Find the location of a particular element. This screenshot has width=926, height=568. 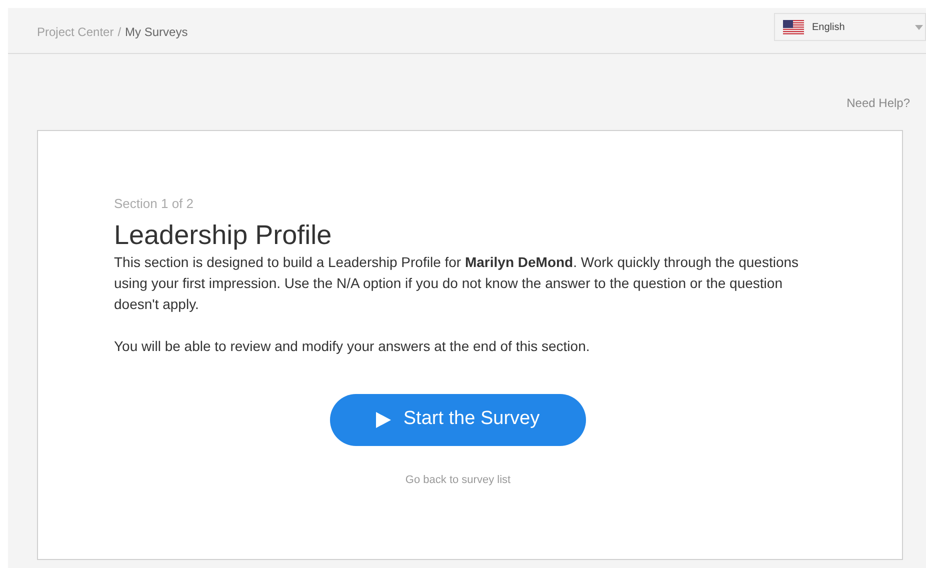

section-title: Leadership Profile is located at coordinates (223, 235).